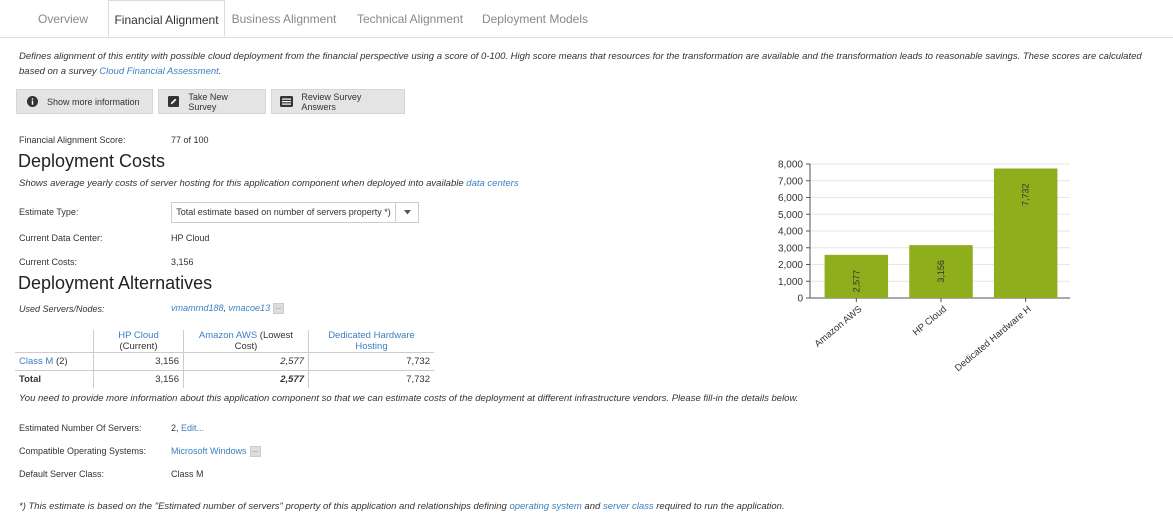 The height and width of the screenshot is (516, 1173). What do you see at coordinates (190, 238) in the screenshot?
I see `current-data-center-link: HP Cloud` at bounding box center [190, 238].